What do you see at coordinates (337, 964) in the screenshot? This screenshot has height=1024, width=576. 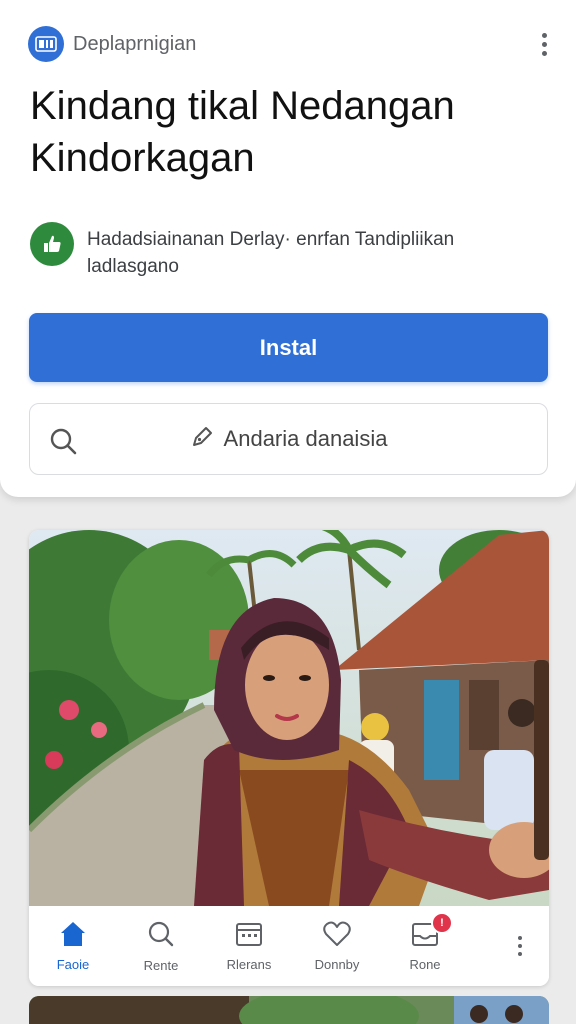 I see `nav-label: Donnby` at bounding box center [337, 964].